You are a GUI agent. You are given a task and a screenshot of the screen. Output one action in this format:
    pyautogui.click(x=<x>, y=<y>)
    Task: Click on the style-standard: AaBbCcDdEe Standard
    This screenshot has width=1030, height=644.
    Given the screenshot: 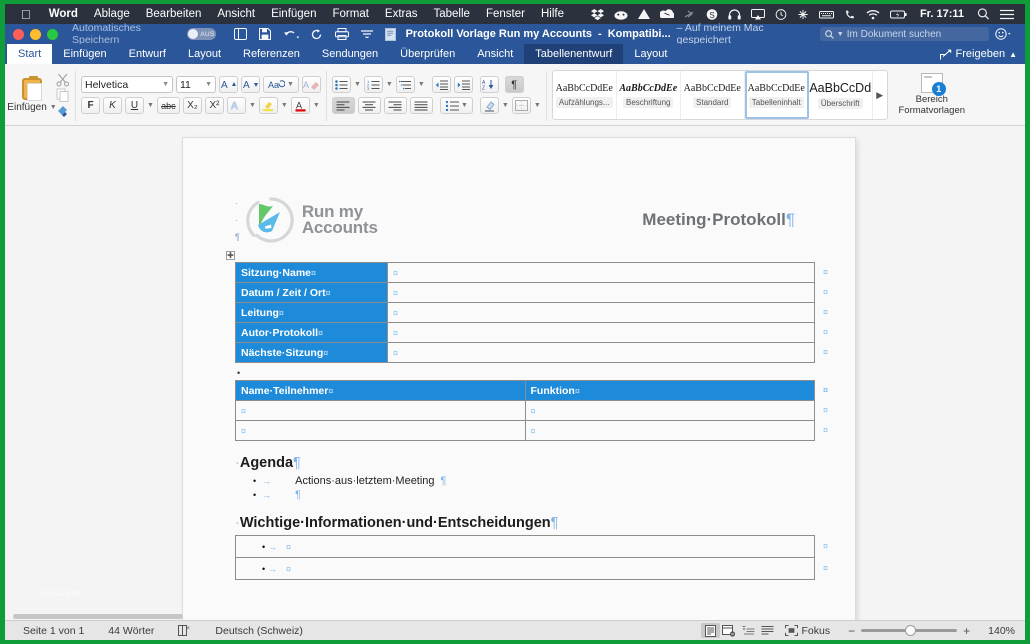 What is the action you would take?
    pyautogui.click(x=713, y=95)
    